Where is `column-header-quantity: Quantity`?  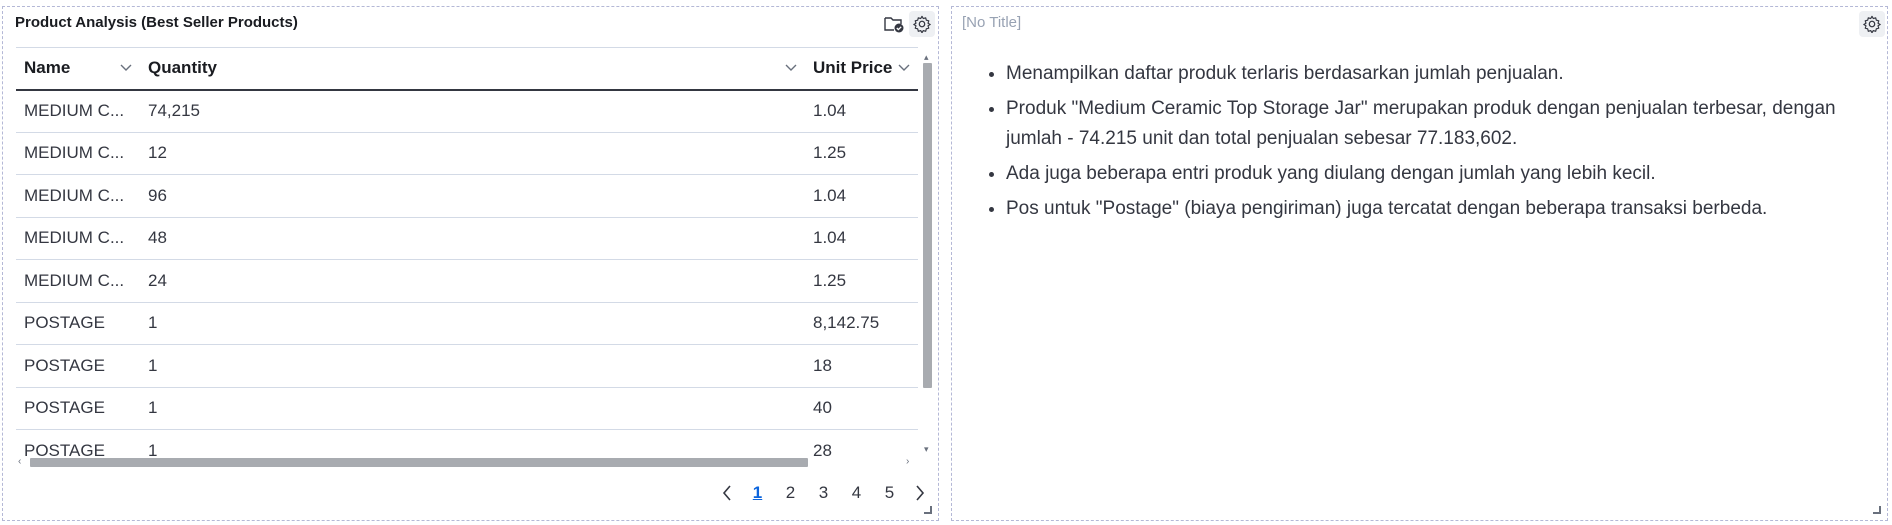
column-header-quantity: Quantity is located at coordinates (472, 69).